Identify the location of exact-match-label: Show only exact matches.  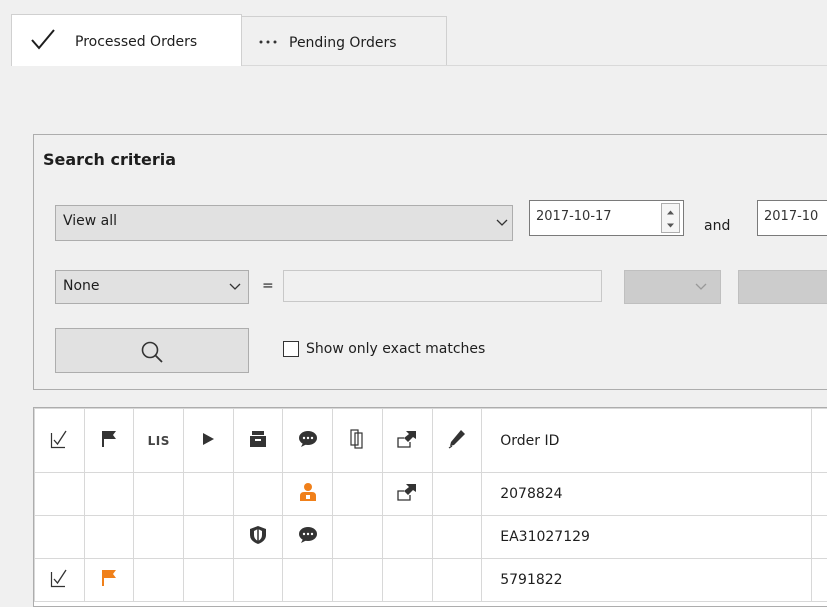
(395, 349).